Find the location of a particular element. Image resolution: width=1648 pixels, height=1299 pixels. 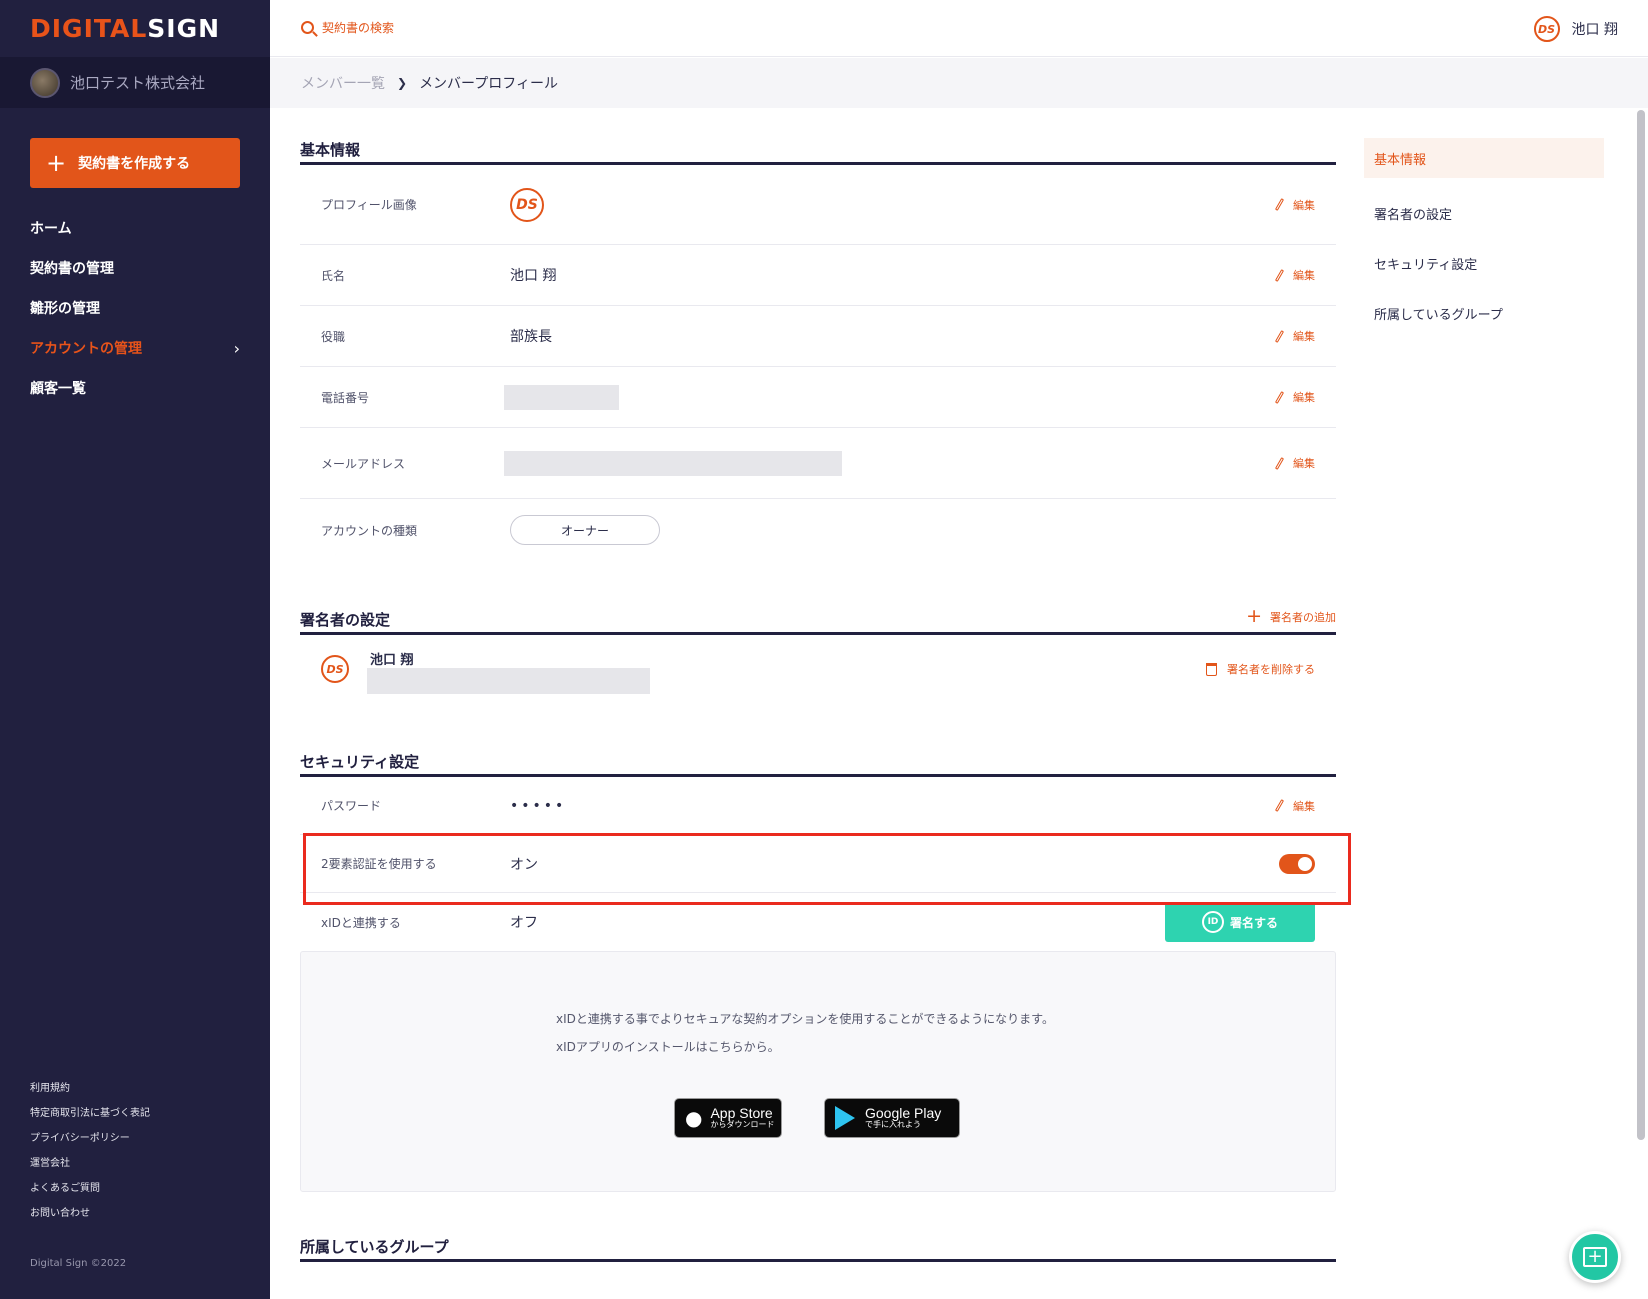

profile-image: DS is located at coordinates (923, 204).